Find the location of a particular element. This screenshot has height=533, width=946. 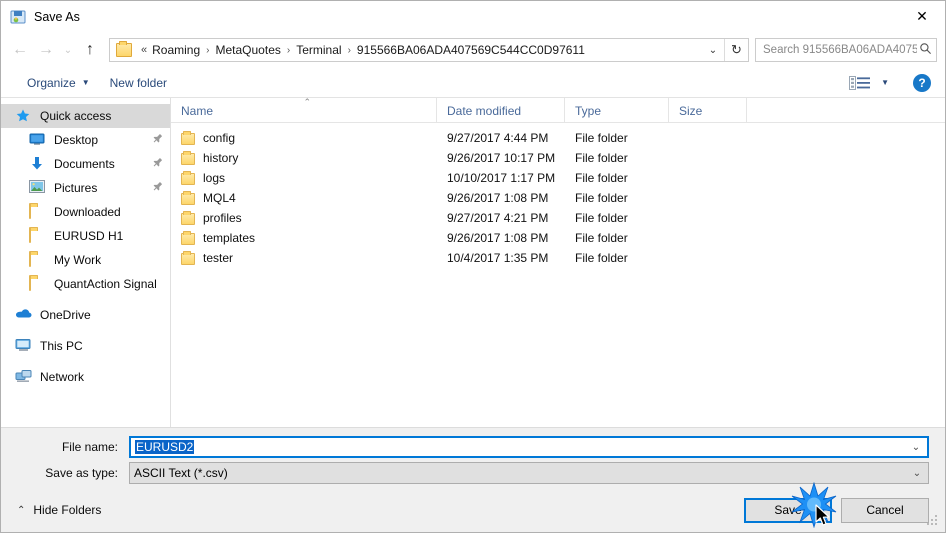

command-toolbar: Organize ▼ New folder ▼ ? is located at coordinates (473, 83).